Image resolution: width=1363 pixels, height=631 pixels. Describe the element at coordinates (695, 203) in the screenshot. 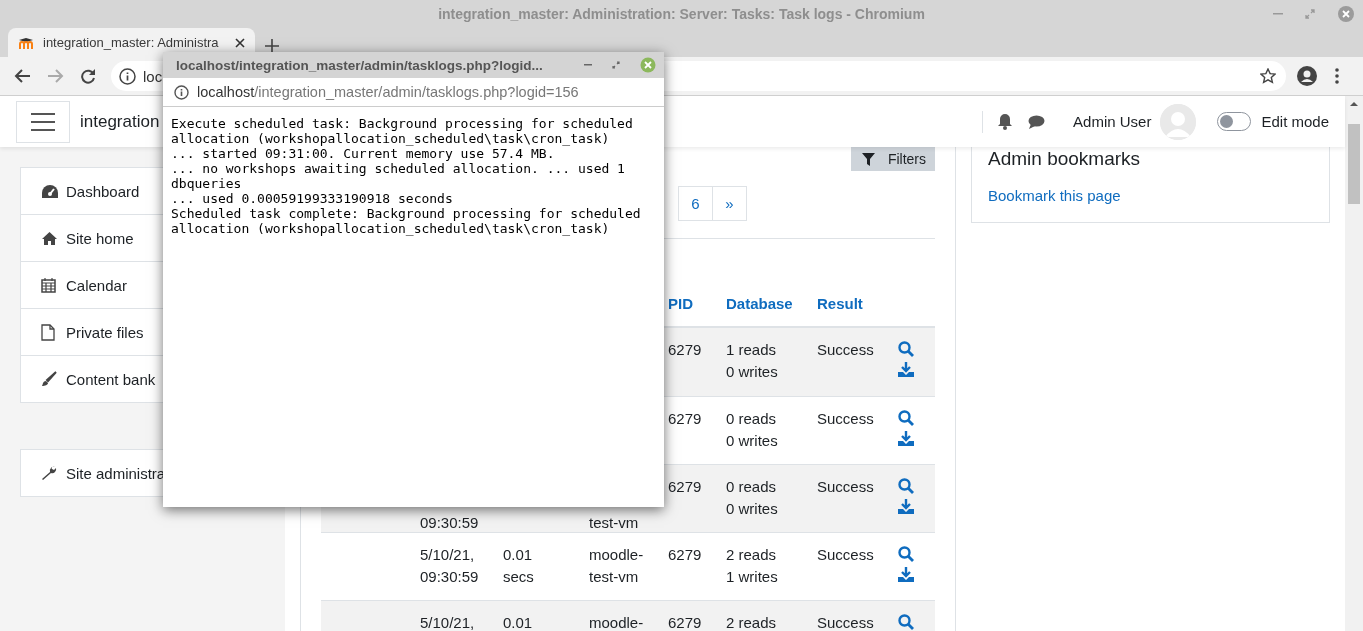

I see `page-link: 6` at that location.